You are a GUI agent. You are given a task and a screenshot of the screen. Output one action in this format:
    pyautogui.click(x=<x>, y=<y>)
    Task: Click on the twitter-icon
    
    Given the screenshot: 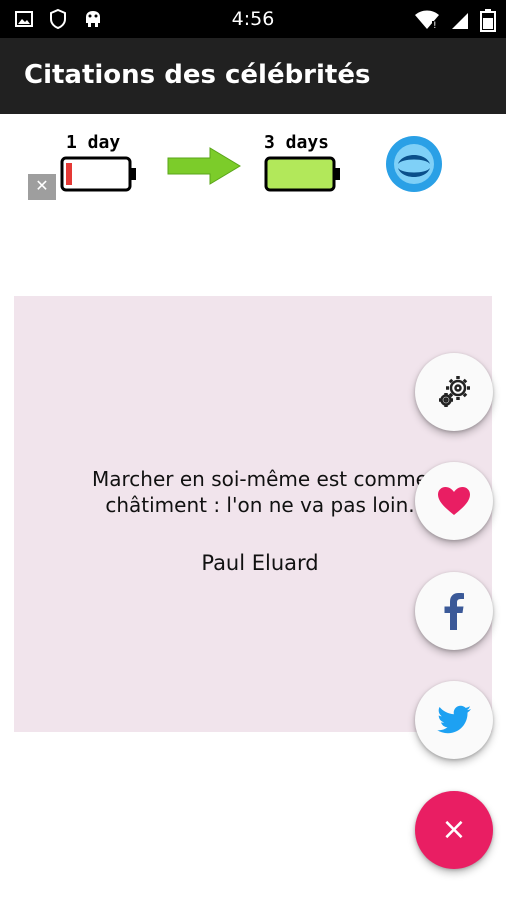 What is the action you would take?
    pyautogui.click(x=454, y=719)
    